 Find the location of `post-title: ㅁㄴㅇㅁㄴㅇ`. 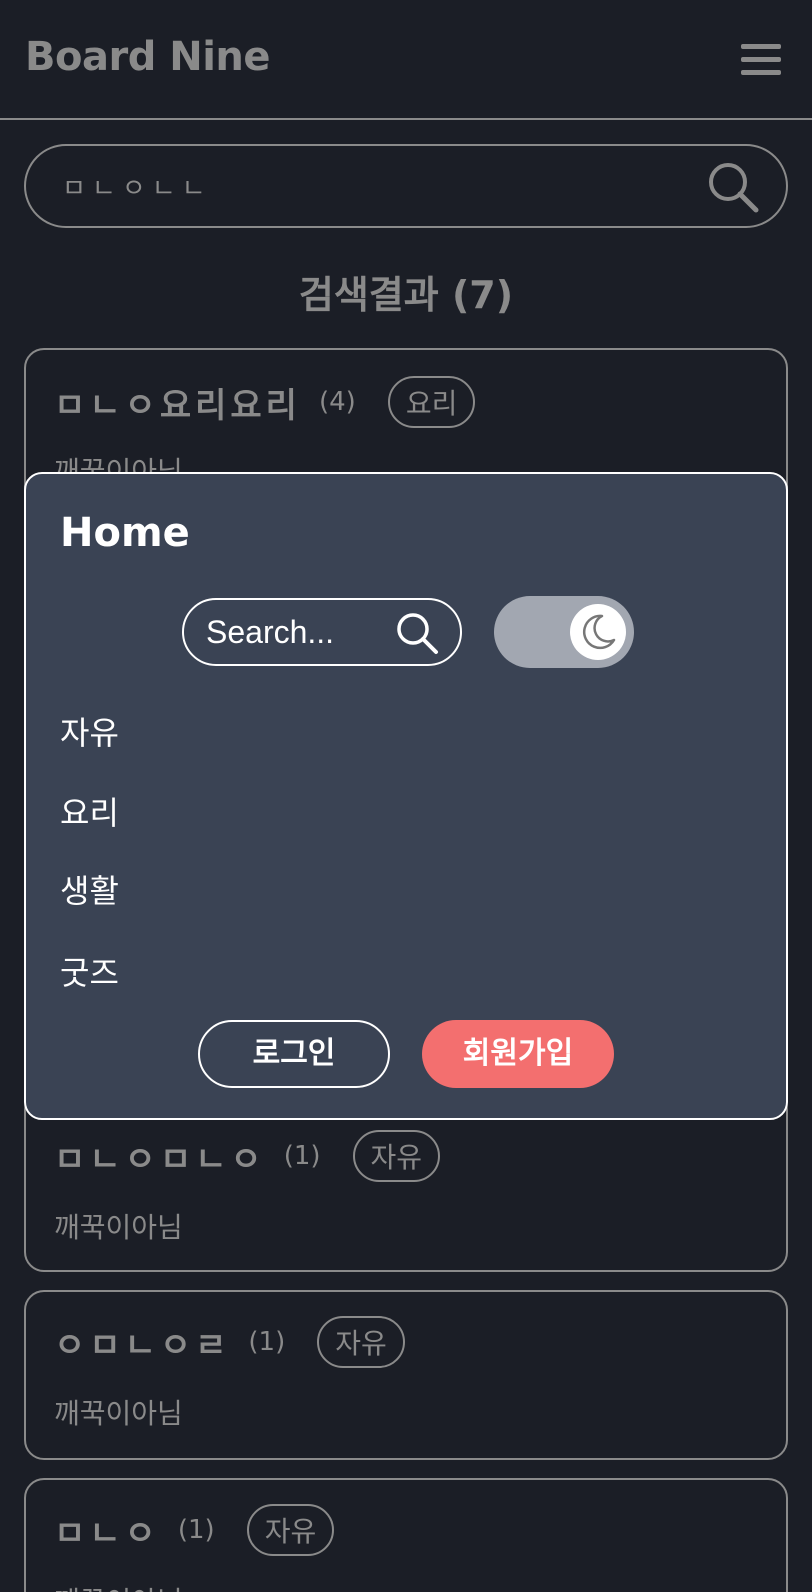

post-title: ㅁㄴㅇㅁㄴㅇ is located at coordinates (160, 1156).